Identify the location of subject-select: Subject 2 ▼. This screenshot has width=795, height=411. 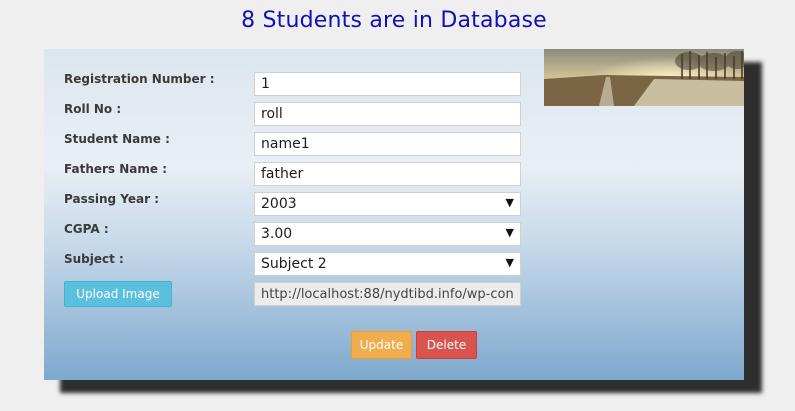
(387, 264).